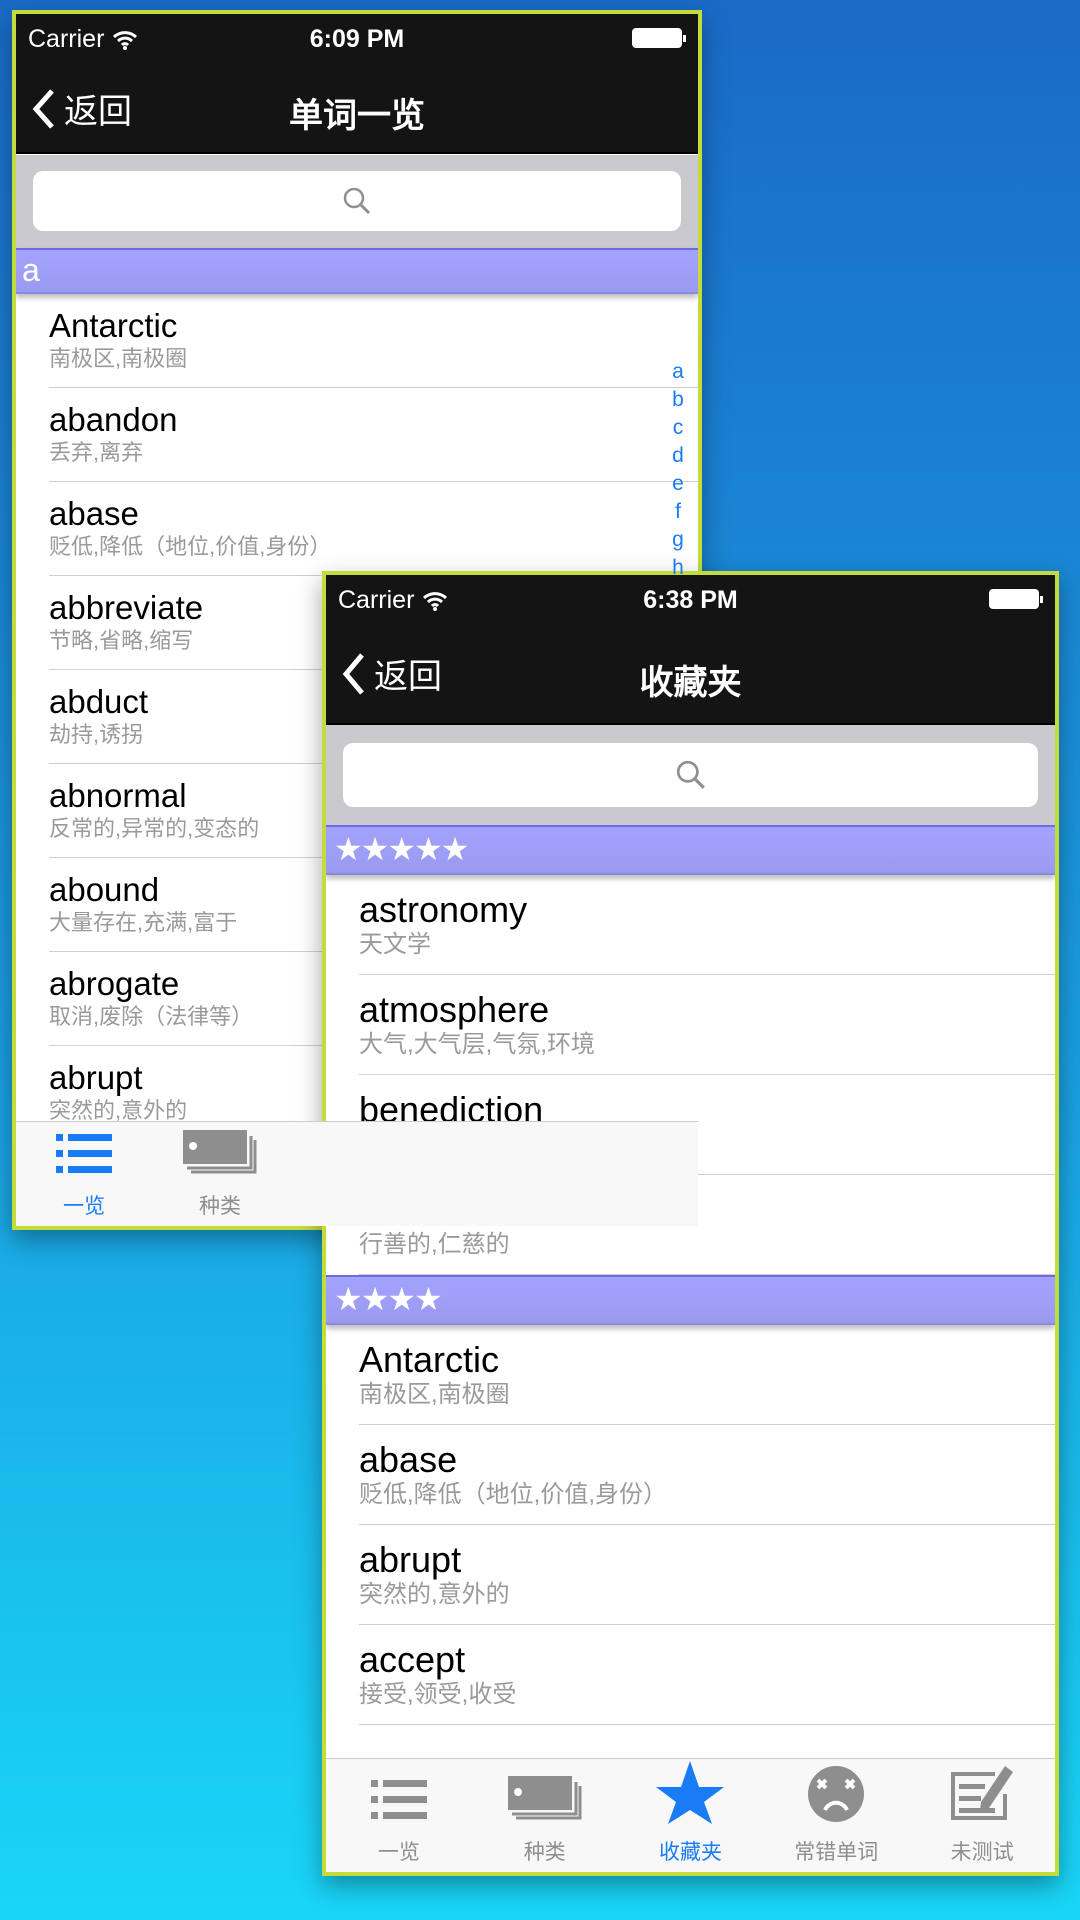 The width and height of the screenshot is (1080, 1920). Describe the element at coordinates (477, 1045) in the screenshot. I see `meaning-text: 大气,大气层,气氛,环境` at that location.